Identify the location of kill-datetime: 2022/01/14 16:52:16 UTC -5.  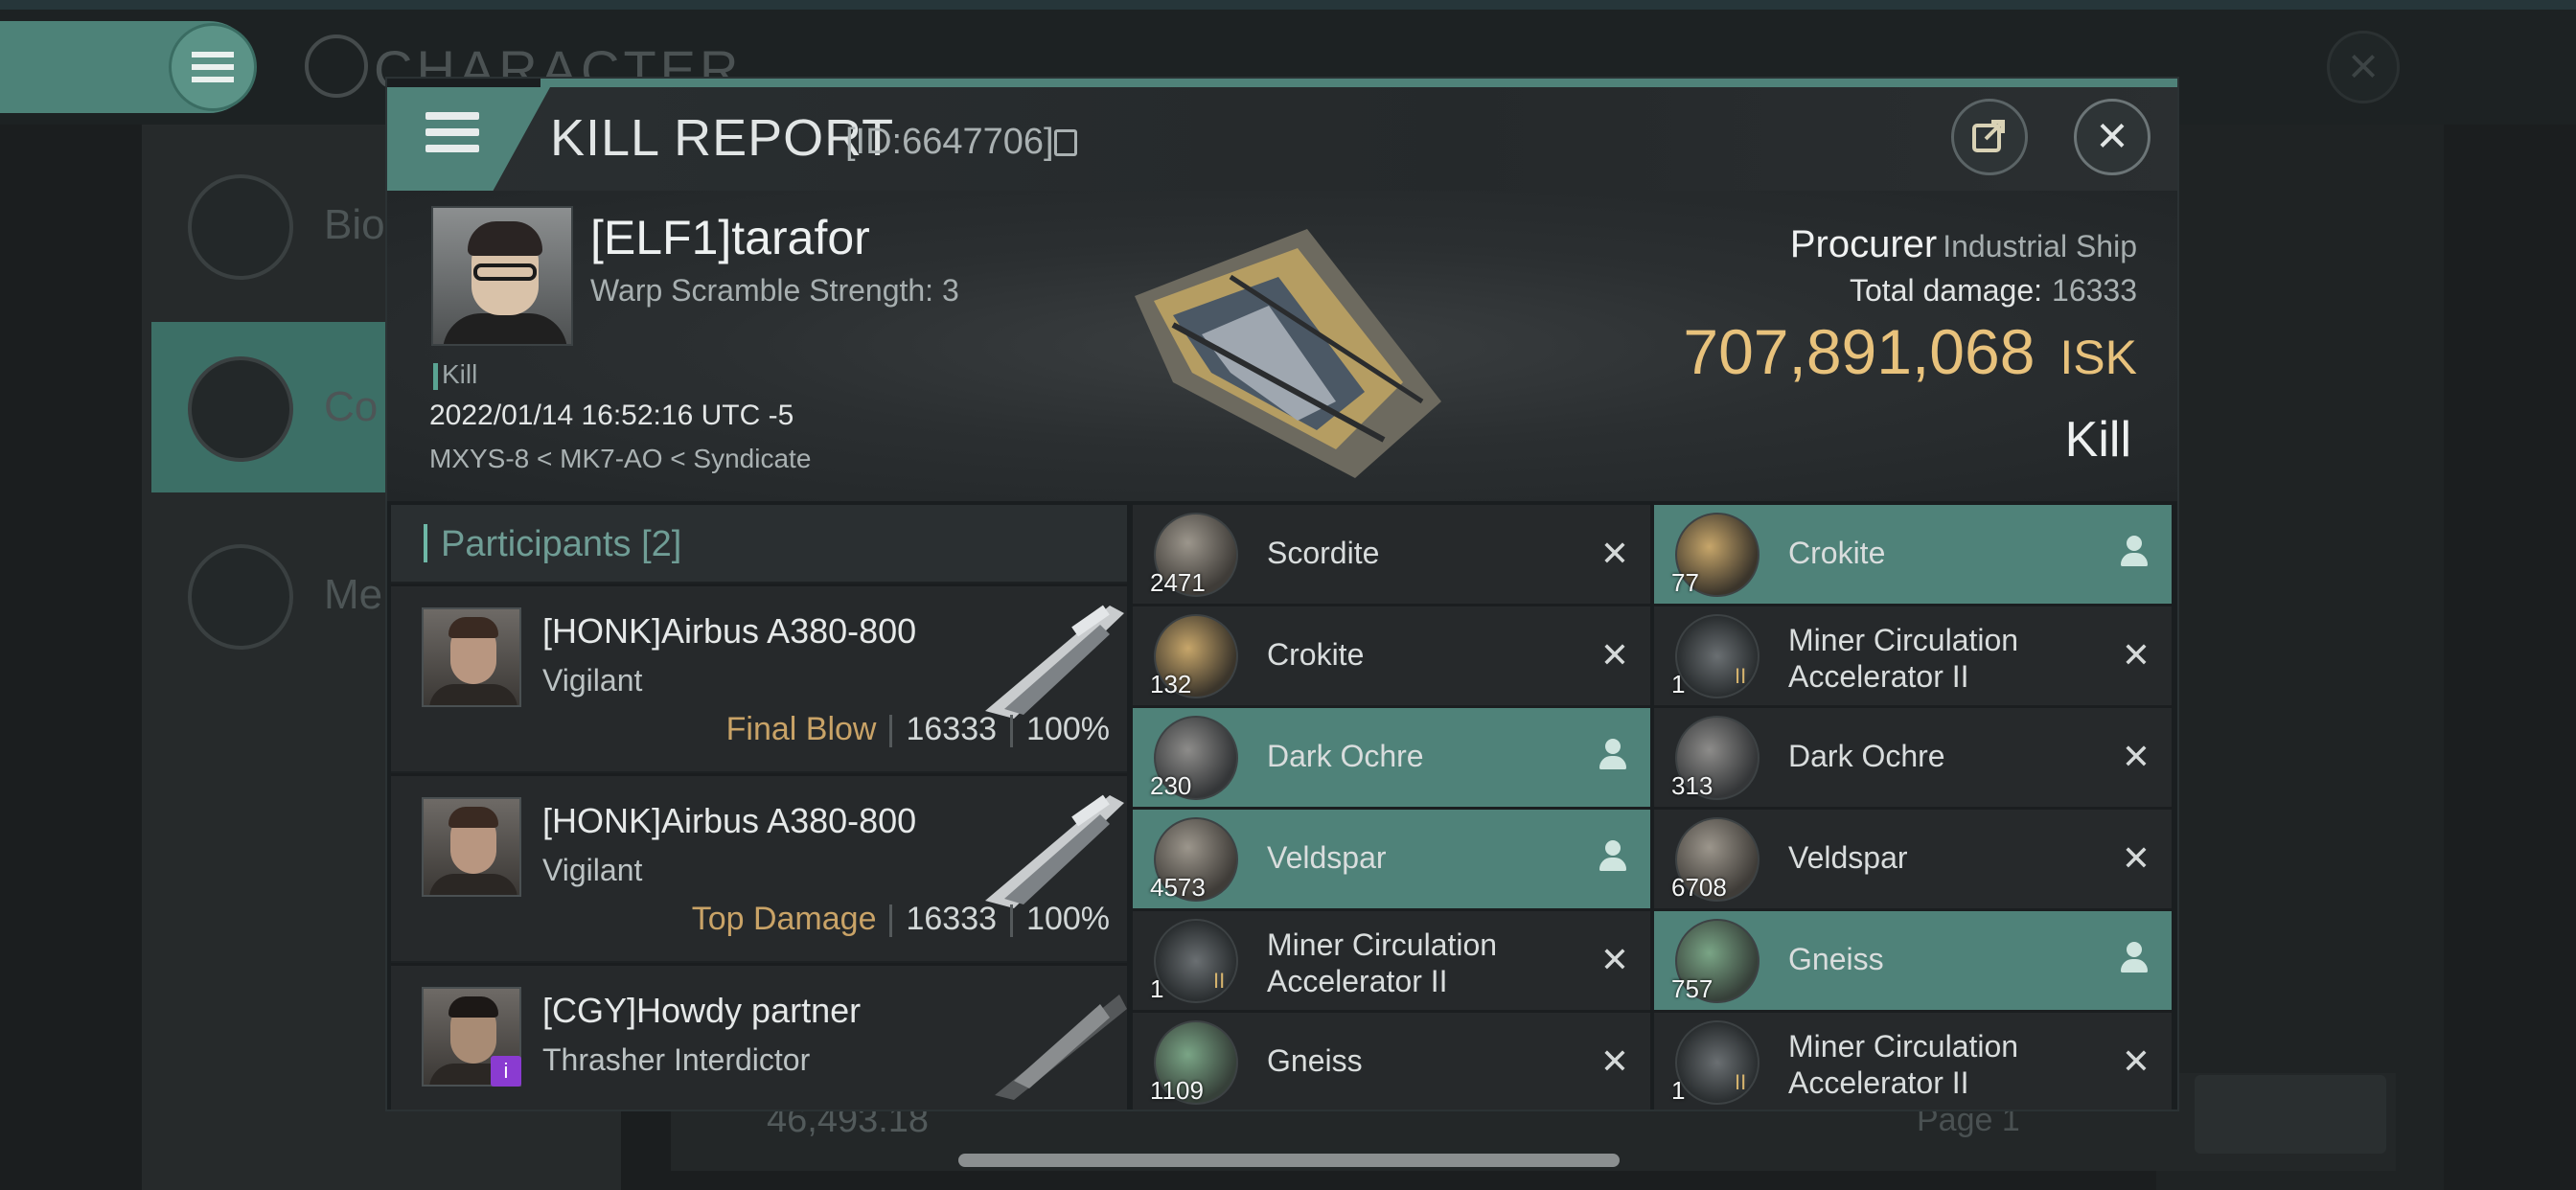
(611, 416).